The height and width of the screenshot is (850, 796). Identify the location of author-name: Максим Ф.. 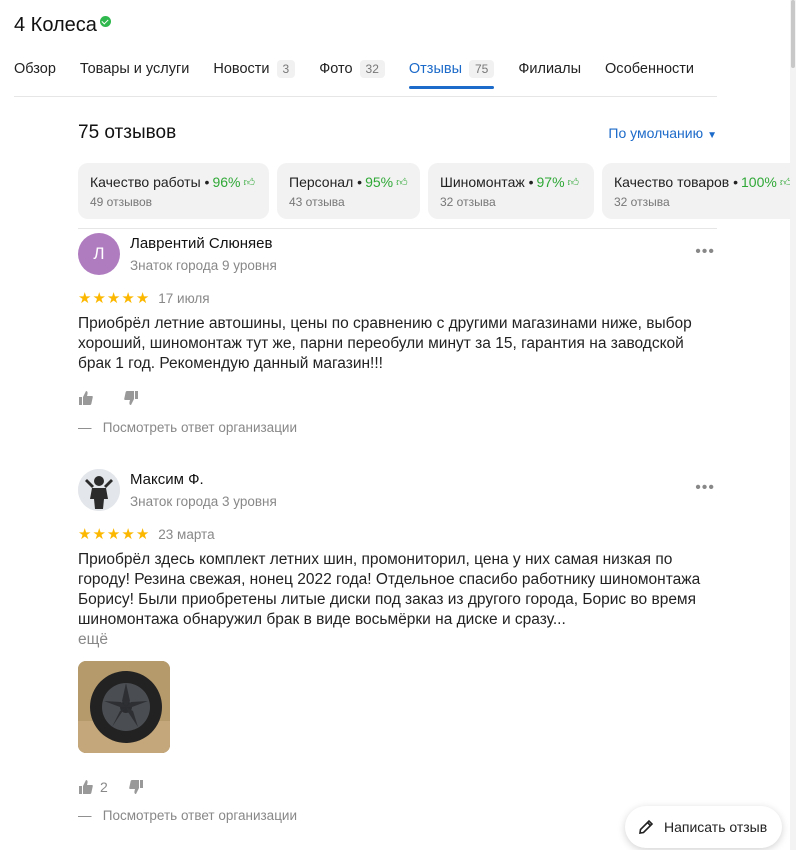
(167, 479).